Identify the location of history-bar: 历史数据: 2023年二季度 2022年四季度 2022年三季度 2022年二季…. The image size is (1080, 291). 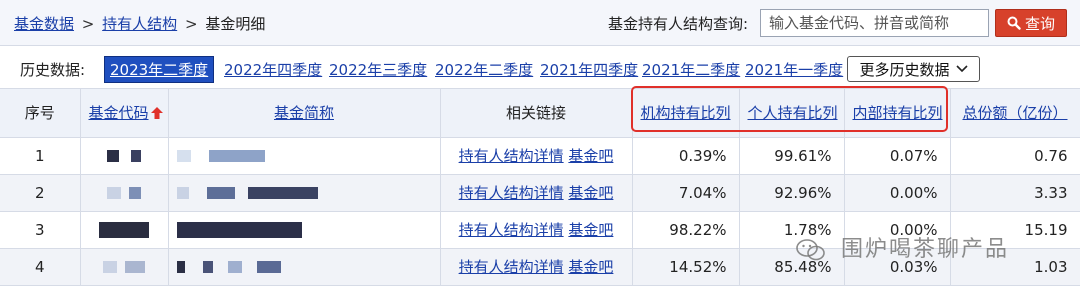
(540, 68).